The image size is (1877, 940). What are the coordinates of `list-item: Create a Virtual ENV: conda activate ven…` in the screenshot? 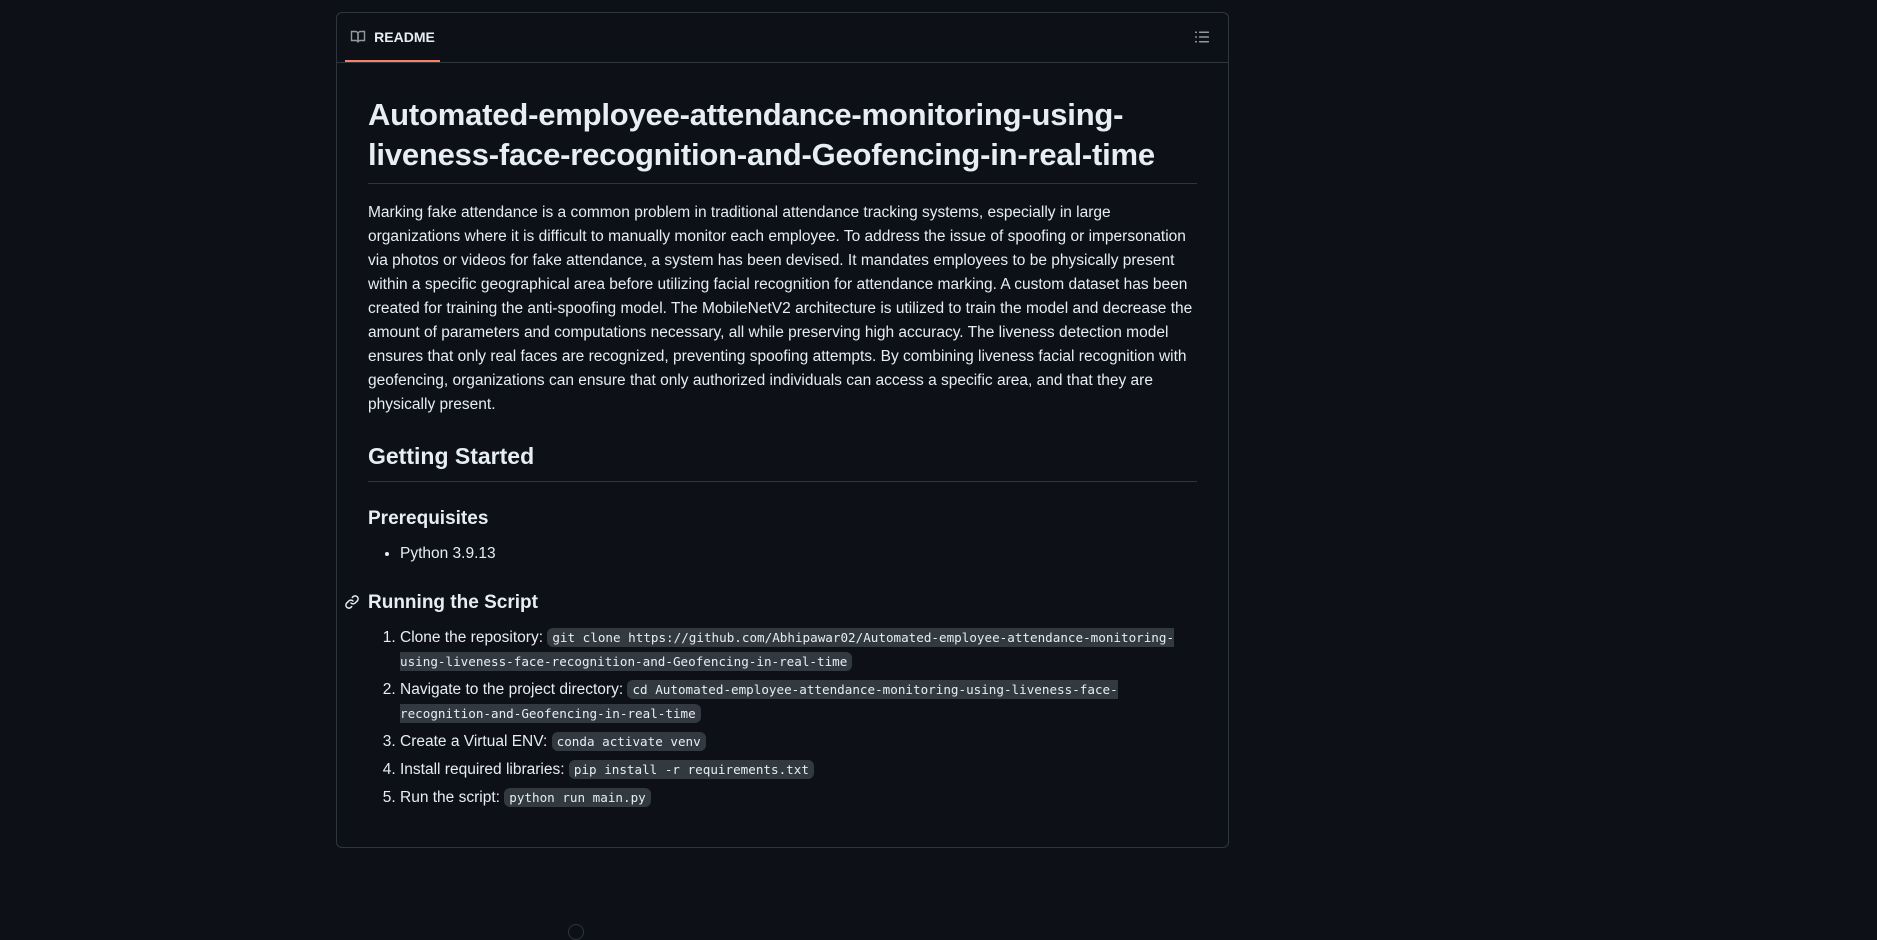 It's located at (798, 742).